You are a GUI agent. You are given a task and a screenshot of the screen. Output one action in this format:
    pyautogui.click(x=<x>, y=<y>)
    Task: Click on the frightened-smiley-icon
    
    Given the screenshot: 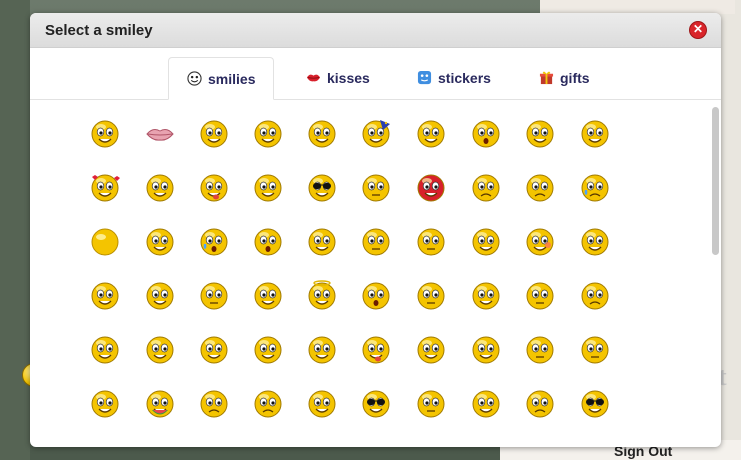 What is the action you would take?
    pyautogui.click(x=540, y=404)
    